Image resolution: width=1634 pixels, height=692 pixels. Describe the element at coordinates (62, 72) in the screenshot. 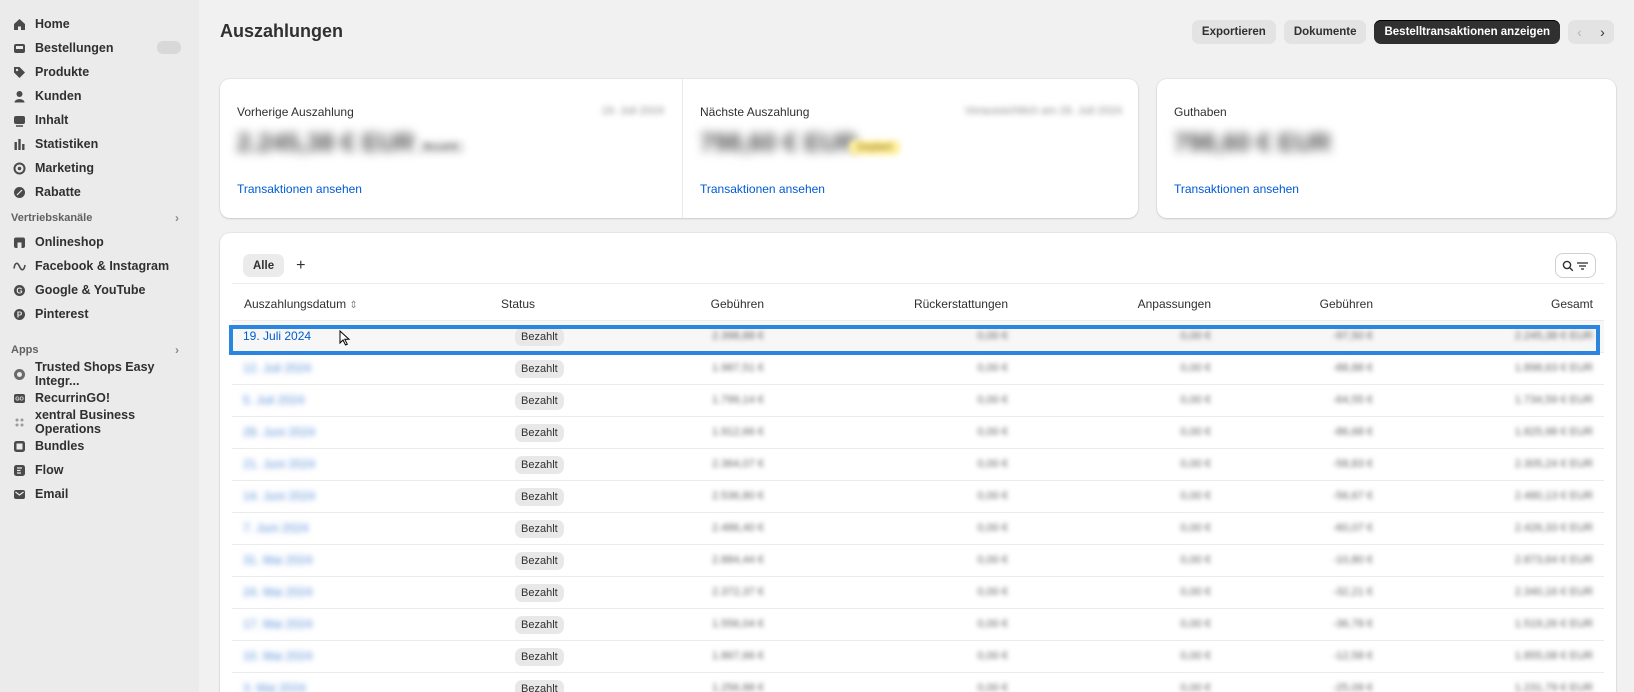

I see `sidebar-item-label: Produkte` at that location.